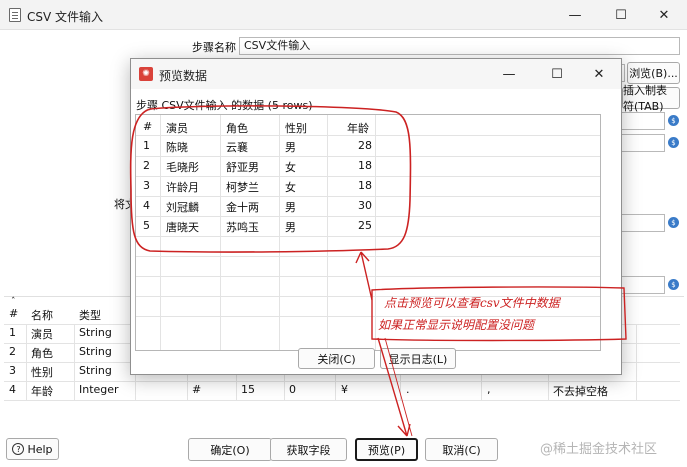 This screenshot has height=467, width=687. What do you see at coordinates (456, 325) in the screenshot?
I see `annotation-line-2: 如果正常显示说明配置没问题` at bounding box center [456, 325].